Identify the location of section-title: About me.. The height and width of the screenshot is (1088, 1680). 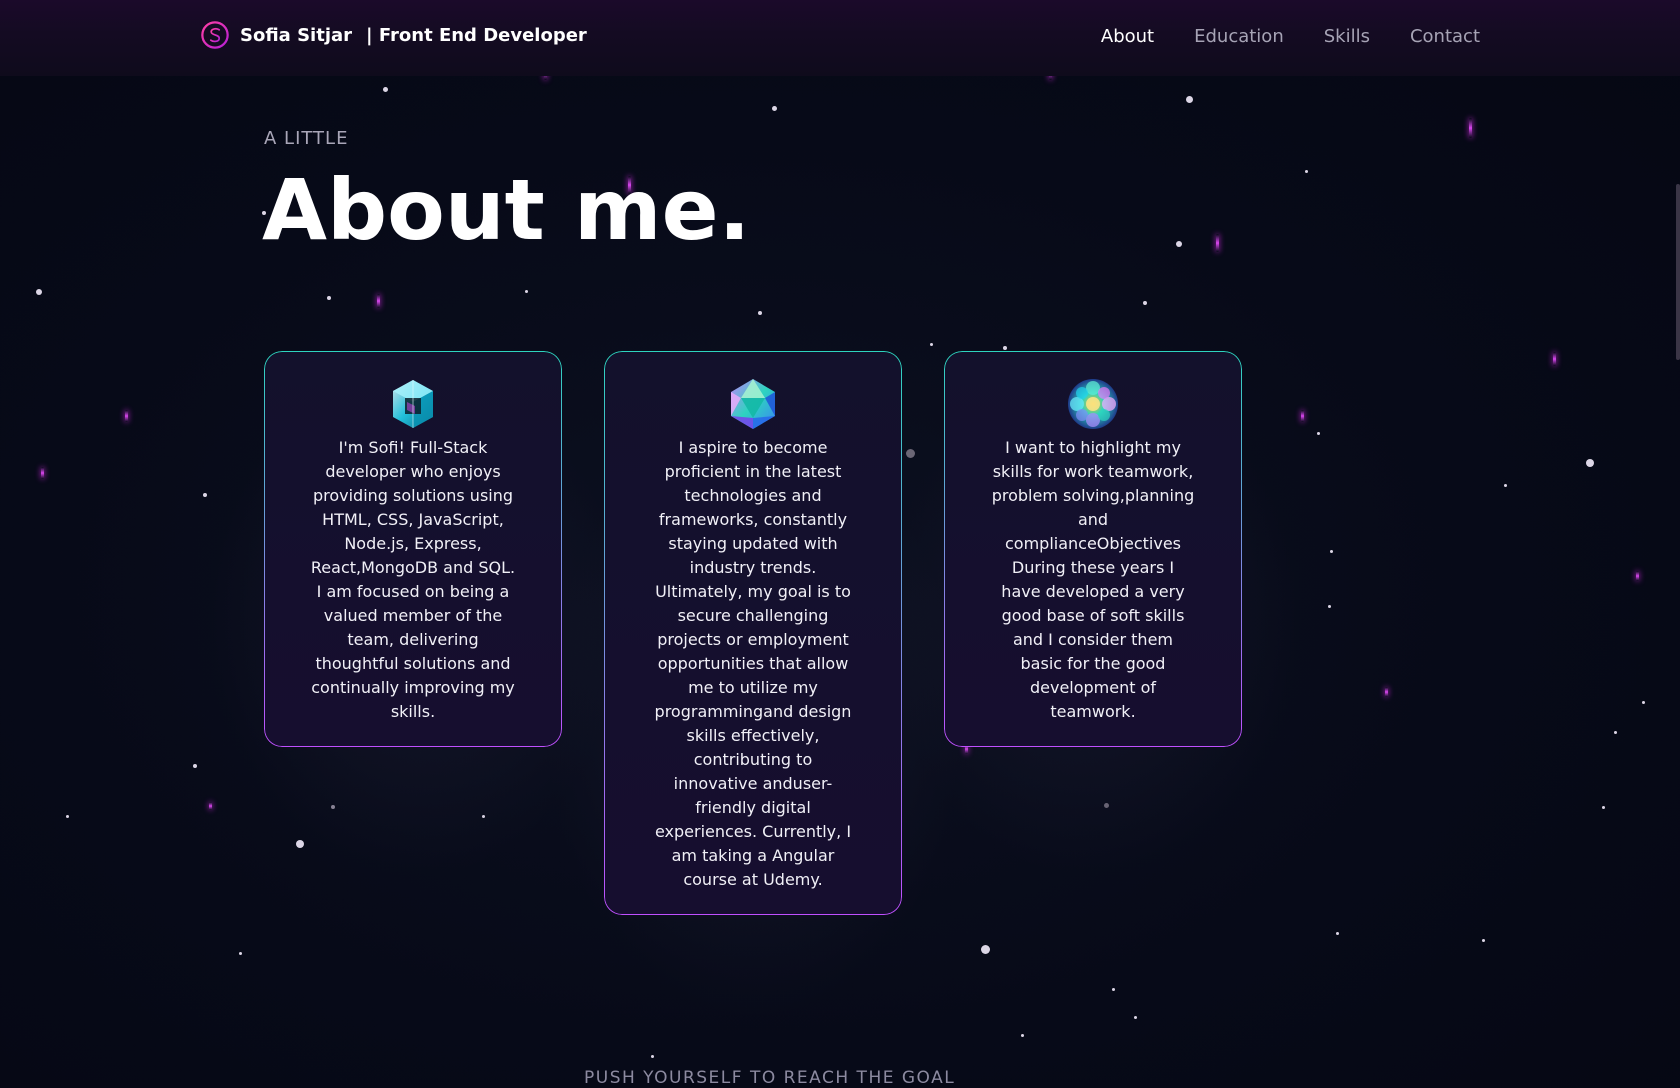
(506, 210).